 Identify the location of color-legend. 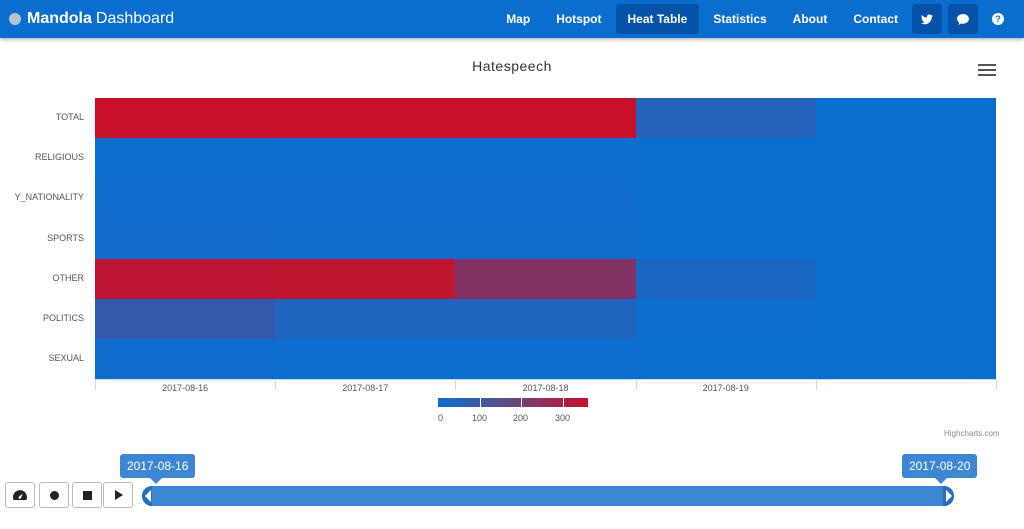
(513, 402).